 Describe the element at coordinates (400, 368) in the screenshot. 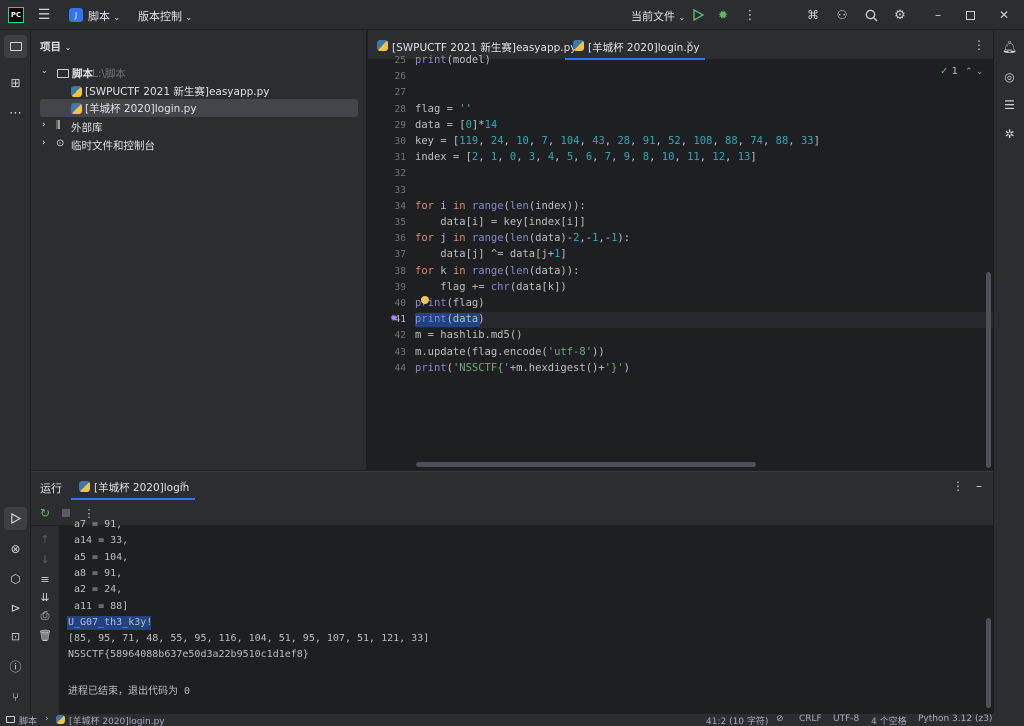

I see `line-number: 44` at that location.